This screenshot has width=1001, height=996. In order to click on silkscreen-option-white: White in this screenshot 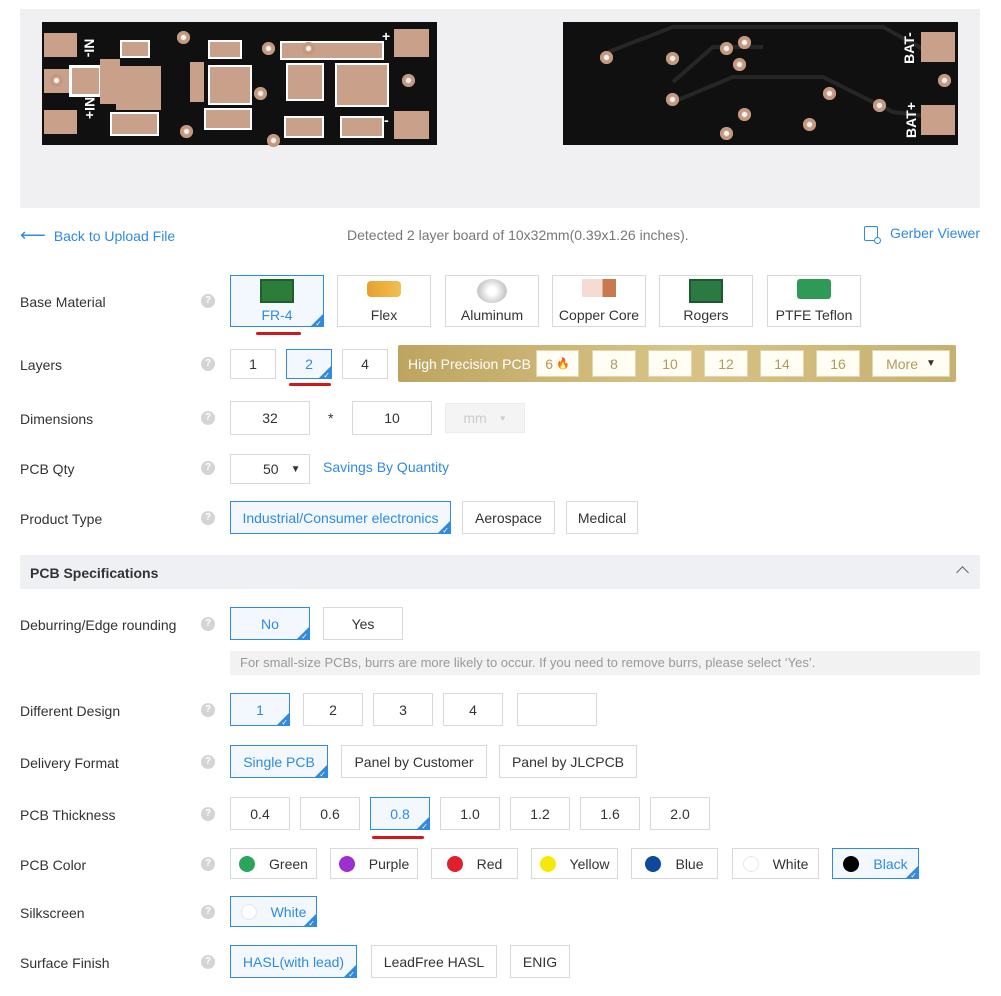, I will do `click(273, 912)`.